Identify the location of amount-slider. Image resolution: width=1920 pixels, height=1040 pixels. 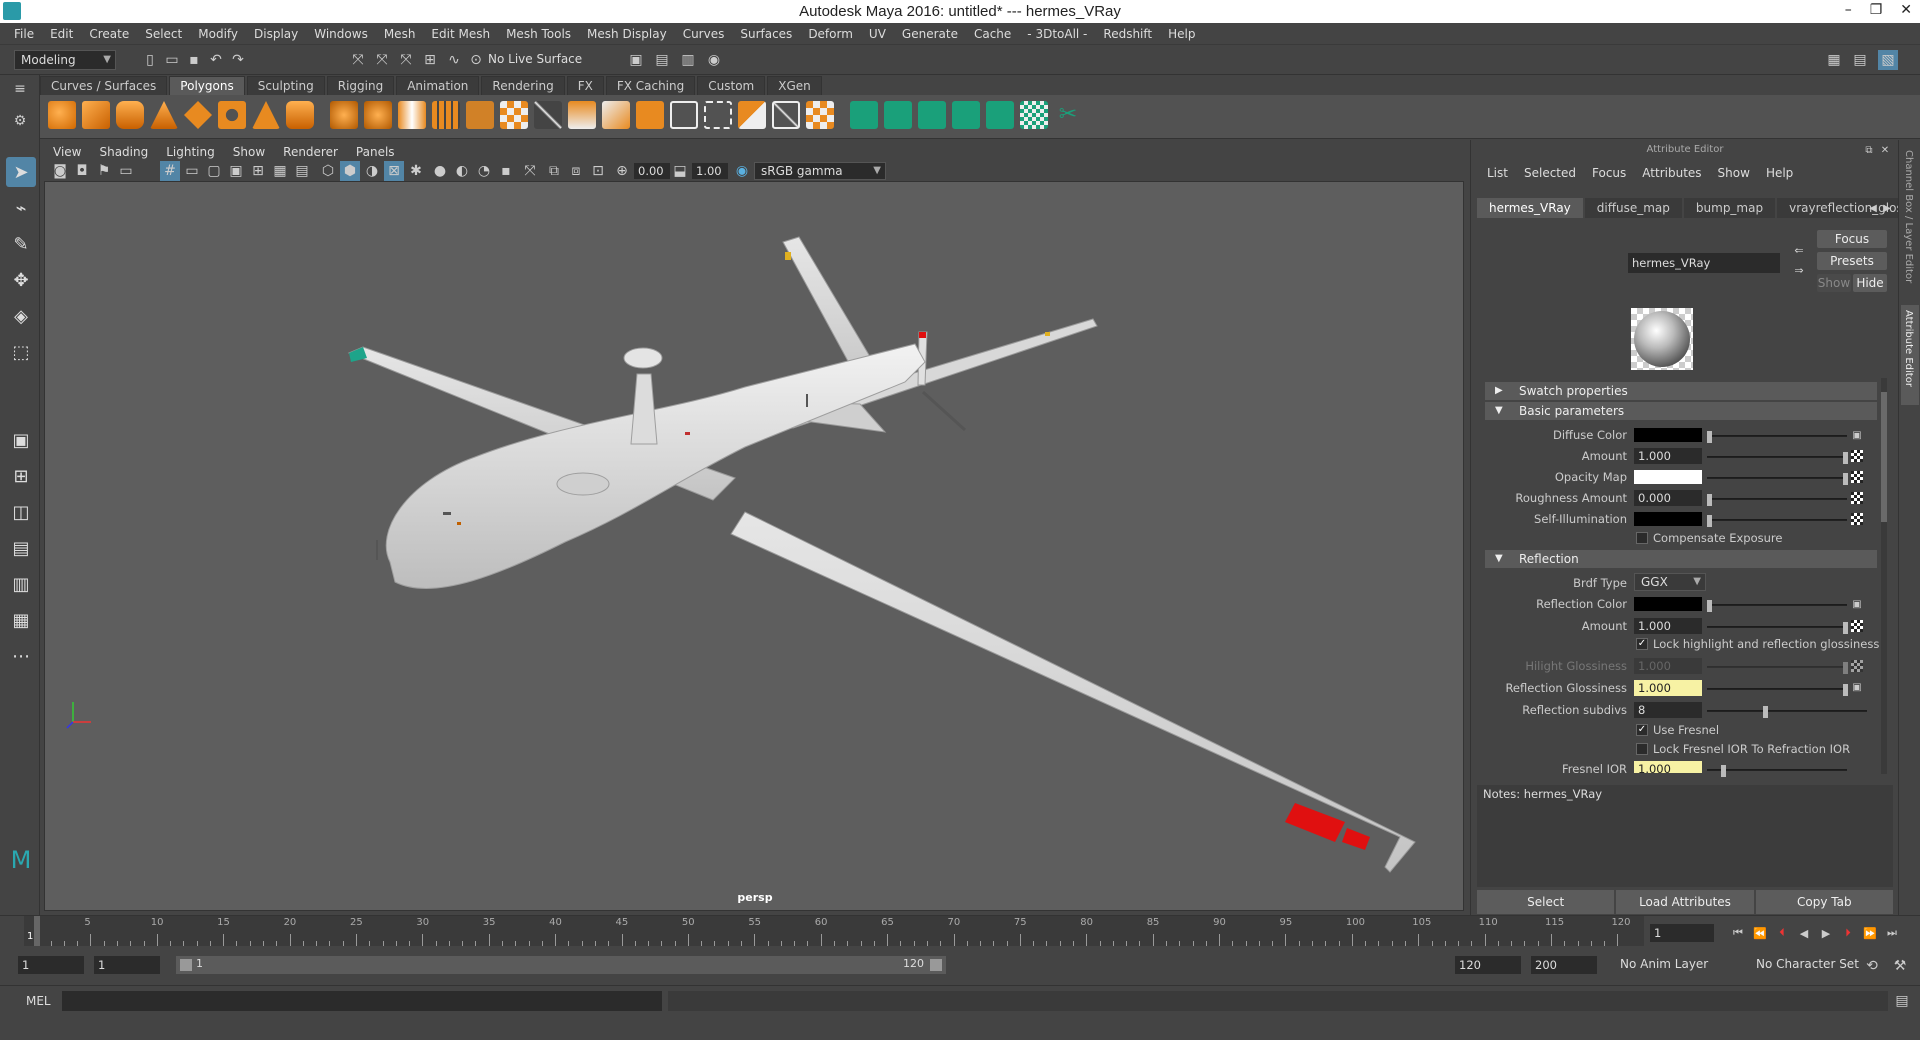
(1777, 458).